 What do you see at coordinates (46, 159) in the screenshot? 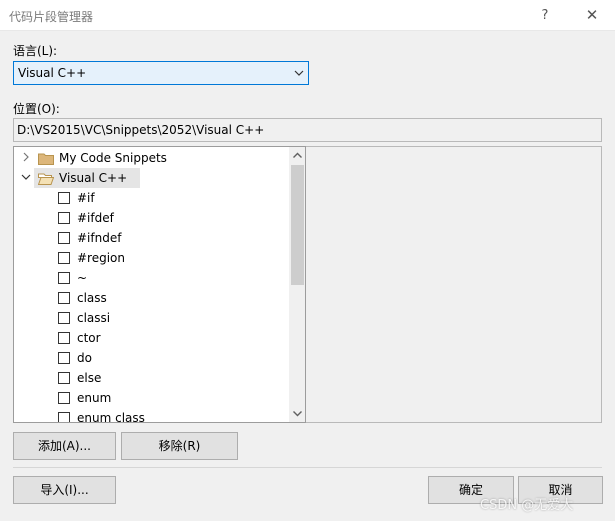
I see `folder-icon` at bounding box center [46, 159].